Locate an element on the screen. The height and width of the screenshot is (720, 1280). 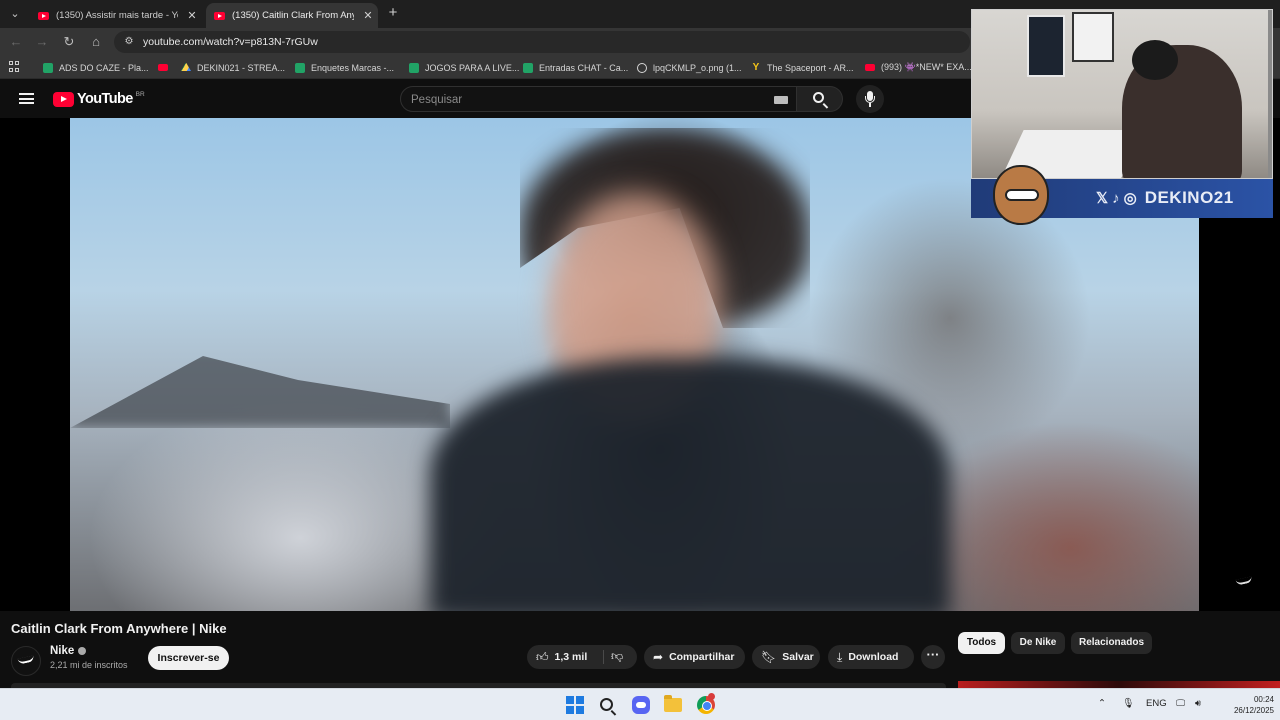
share-label: Compartilhar is located at coordinates (702, 657).